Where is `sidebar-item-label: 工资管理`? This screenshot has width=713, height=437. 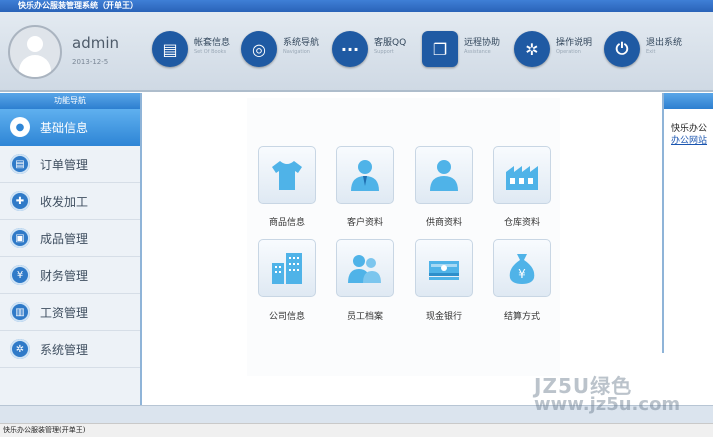
sidebar-item-label: 工资管理 is located at coordinates (64, 312).